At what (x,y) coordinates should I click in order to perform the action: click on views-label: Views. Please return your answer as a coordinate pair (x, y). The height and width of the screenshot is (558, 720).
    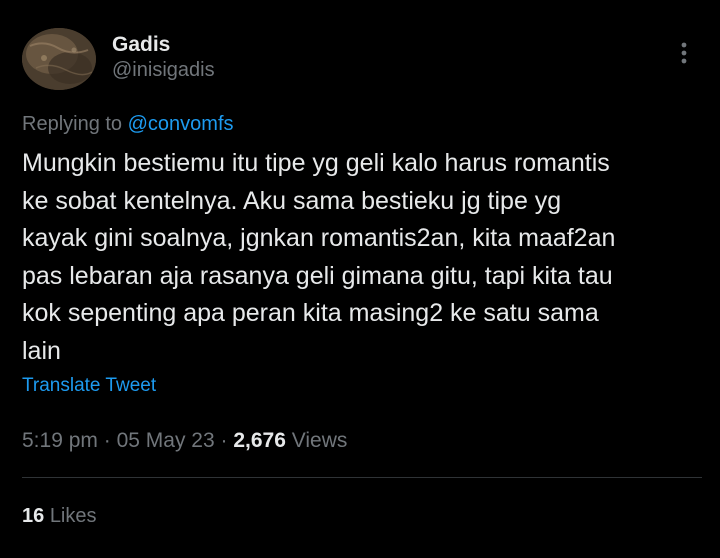
    Looking at the image, I should click on (319, 440).